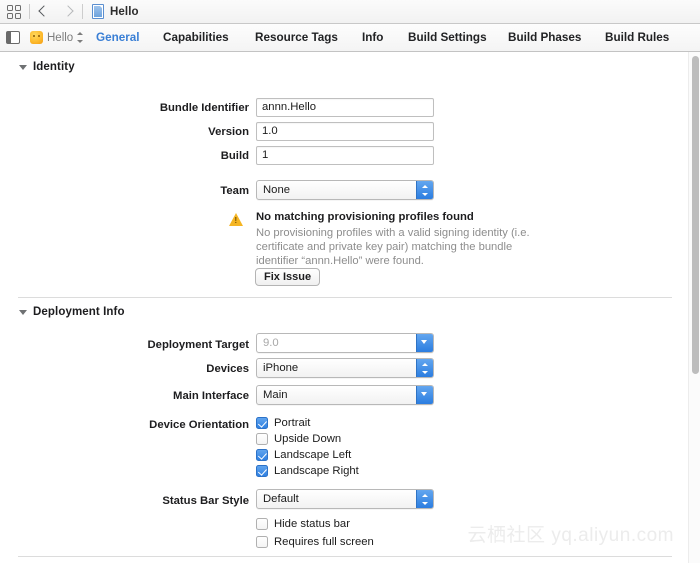 The width and height of the screenshot is (700, 563). What do you see at coordinates (228, 132) in the screenshot?
I see `version-label: Version` at bounding box center [228, 132].